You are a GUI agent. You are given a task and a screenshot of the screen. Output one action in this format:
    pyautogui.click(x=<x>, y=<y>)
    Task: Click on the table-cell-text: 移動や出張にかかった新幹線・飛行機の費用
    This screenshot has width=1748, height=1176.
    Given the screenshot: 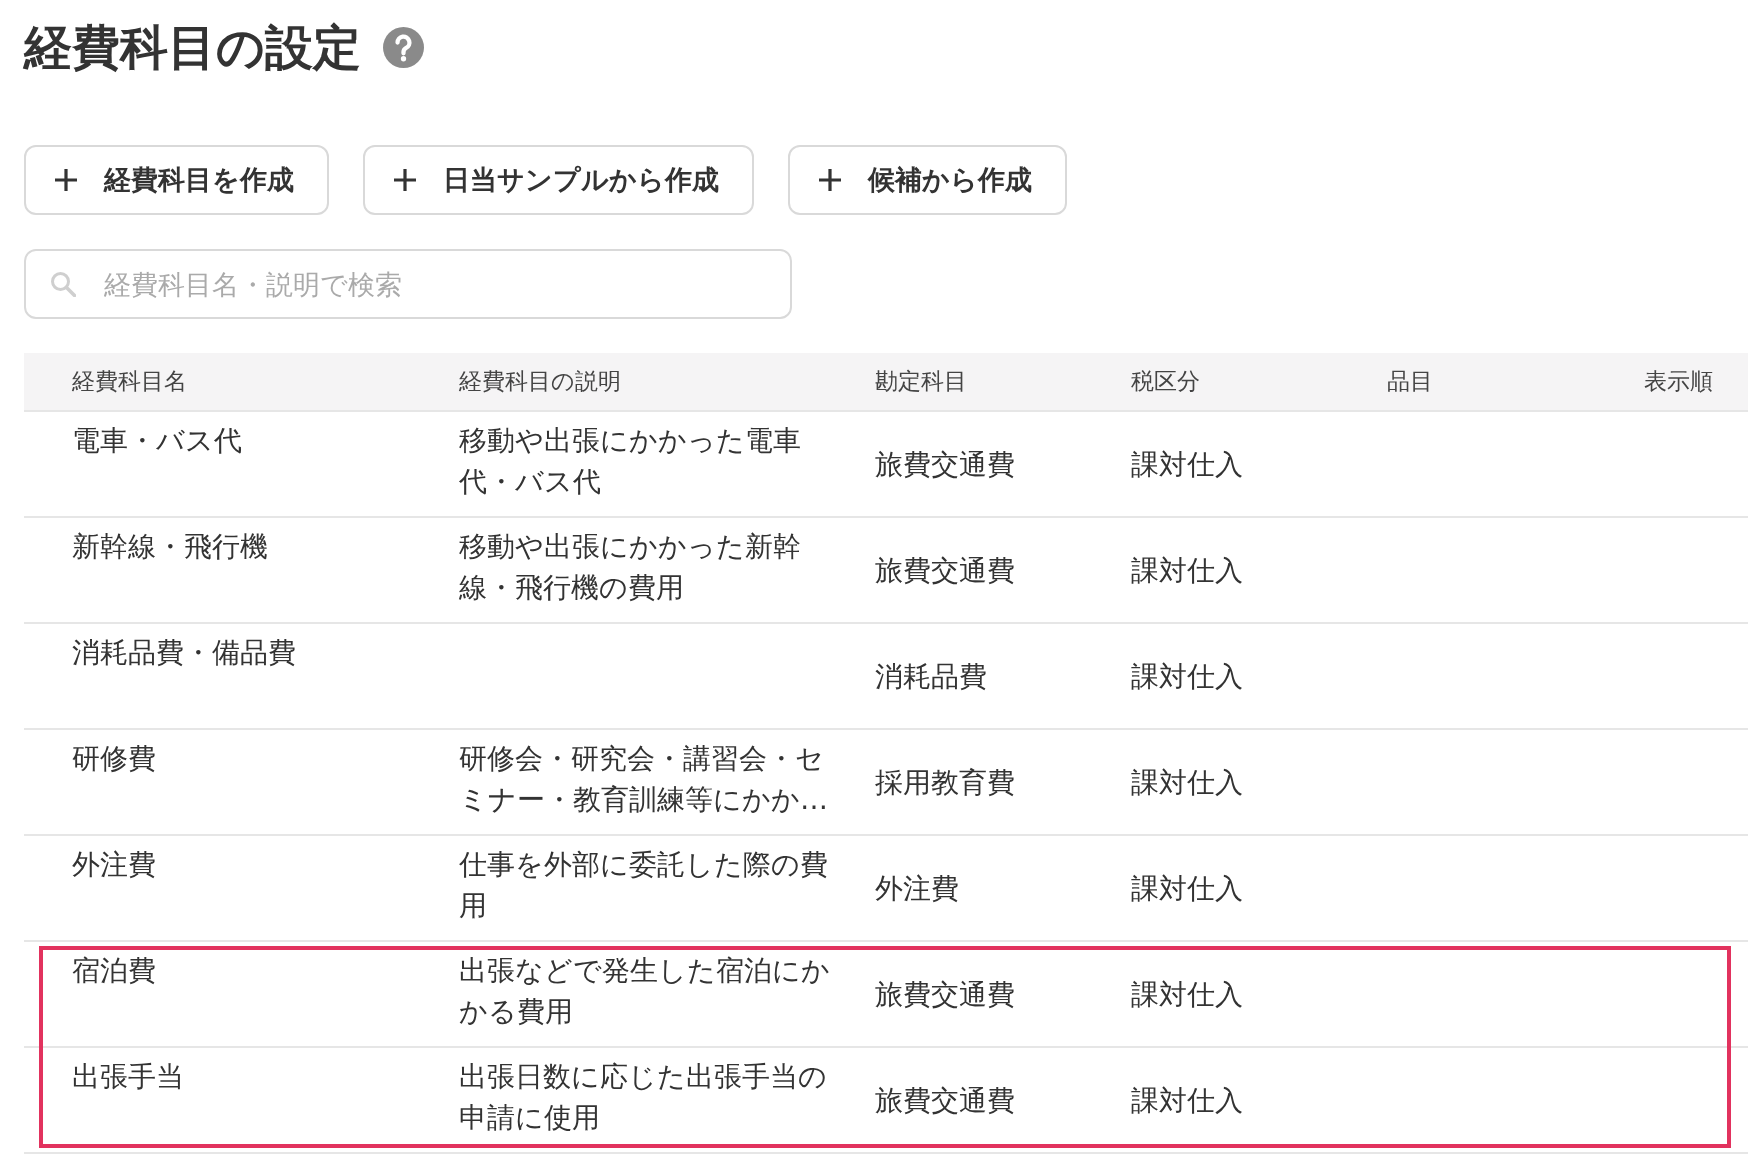 What is the action you would take?
    pyautogui.click(x=630, y=567)
    